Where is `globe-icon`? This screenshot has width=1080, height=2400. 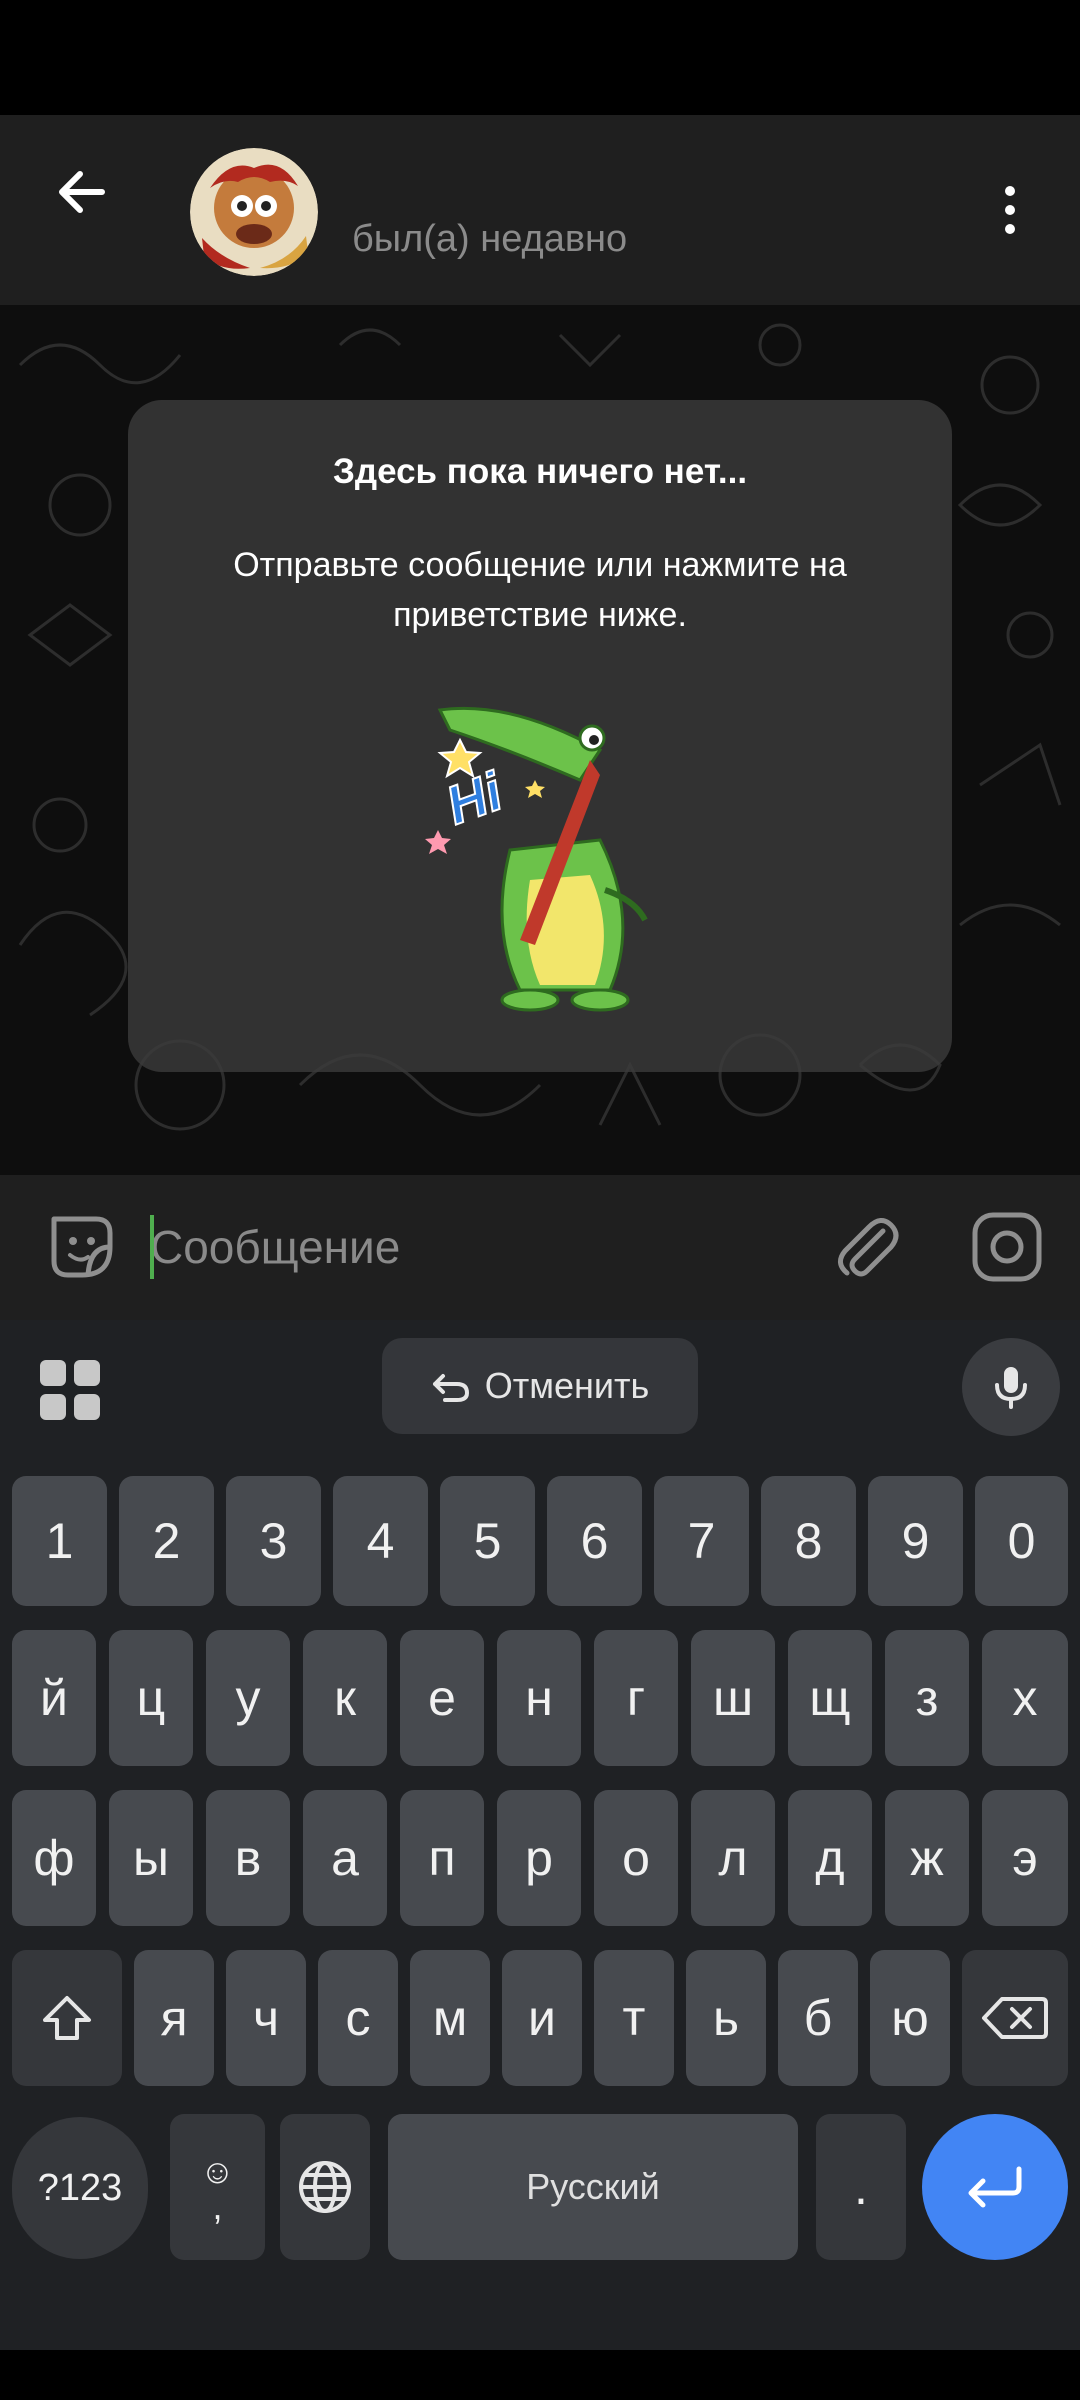 globe-icon is located at coordinates (325, 2187).